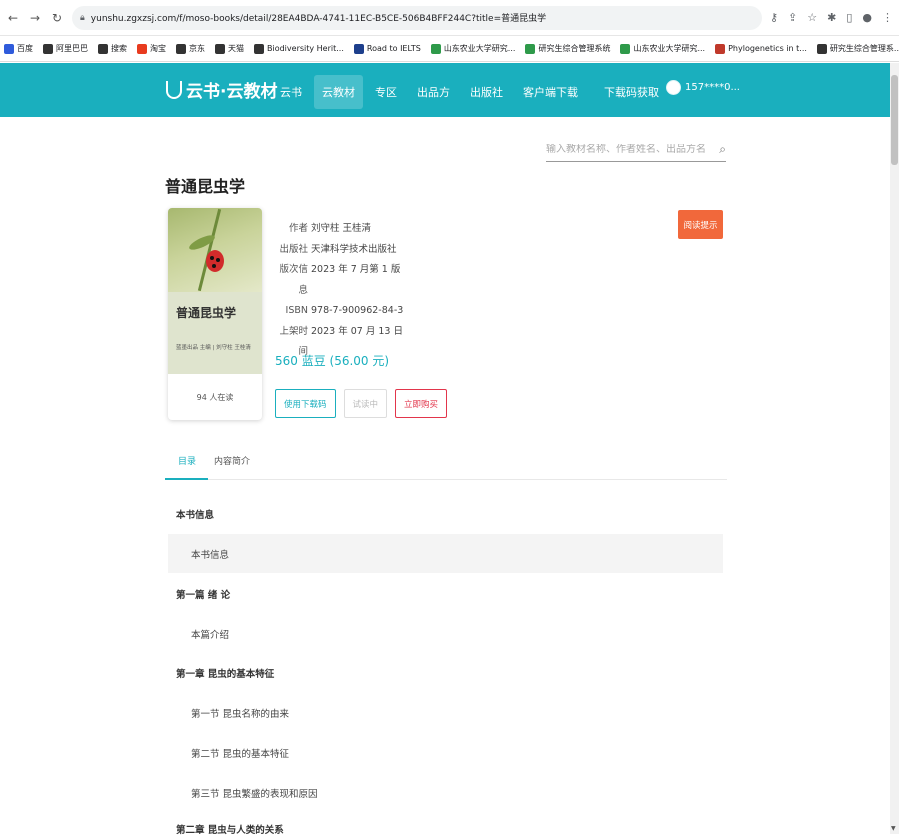  I want to click on bookmark-item: 天猫, so click(229, 48).